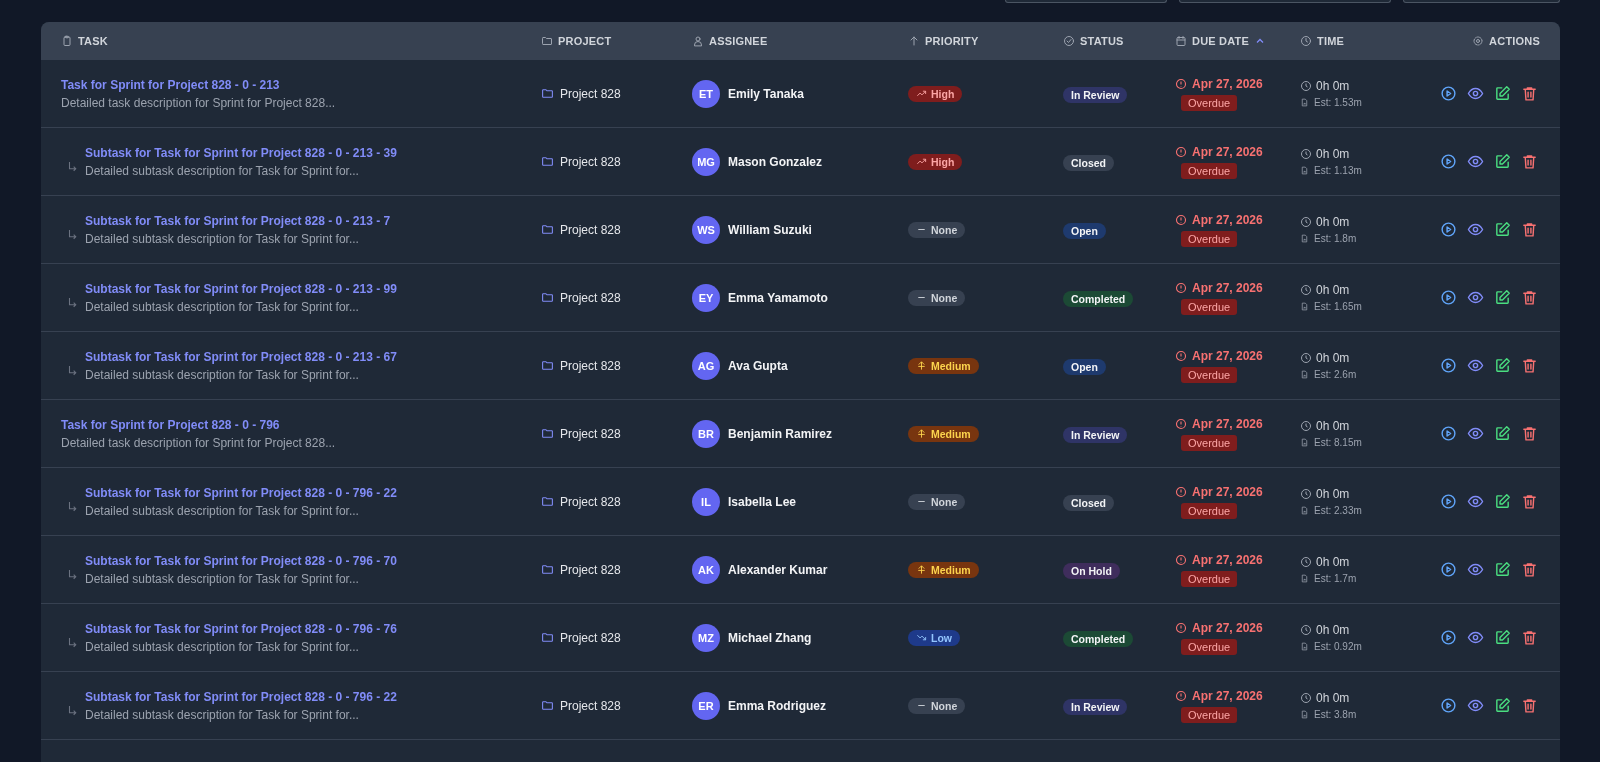 Image resolution: width=1600 pixels, height=762 pixels. I want to click on avatar: IL, so click(706, 501).